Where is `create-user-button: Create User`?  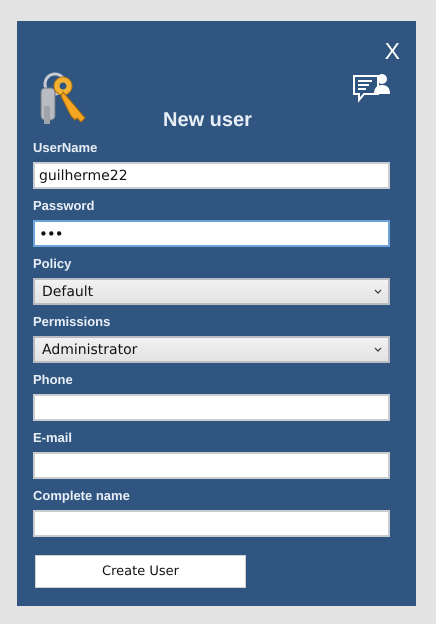
create-user-button: Create User is located at coordinates (140, 571).